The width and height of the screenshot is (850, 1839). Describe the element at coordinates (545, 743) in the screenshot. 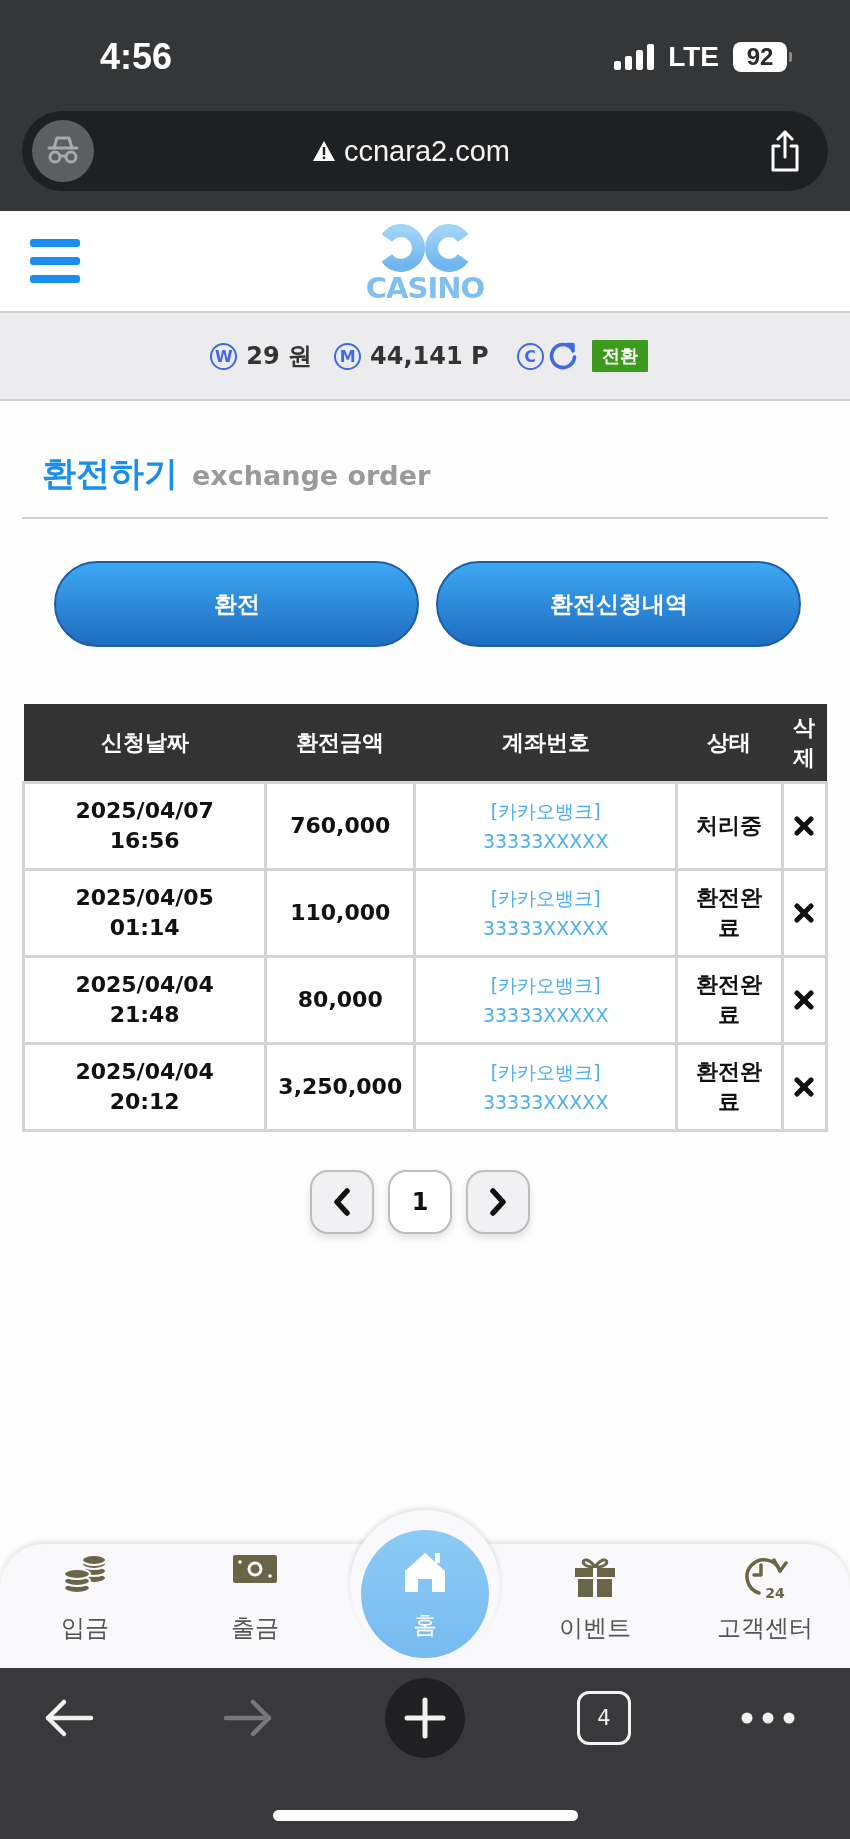

I see `column-header: 계좌번호` at that location.